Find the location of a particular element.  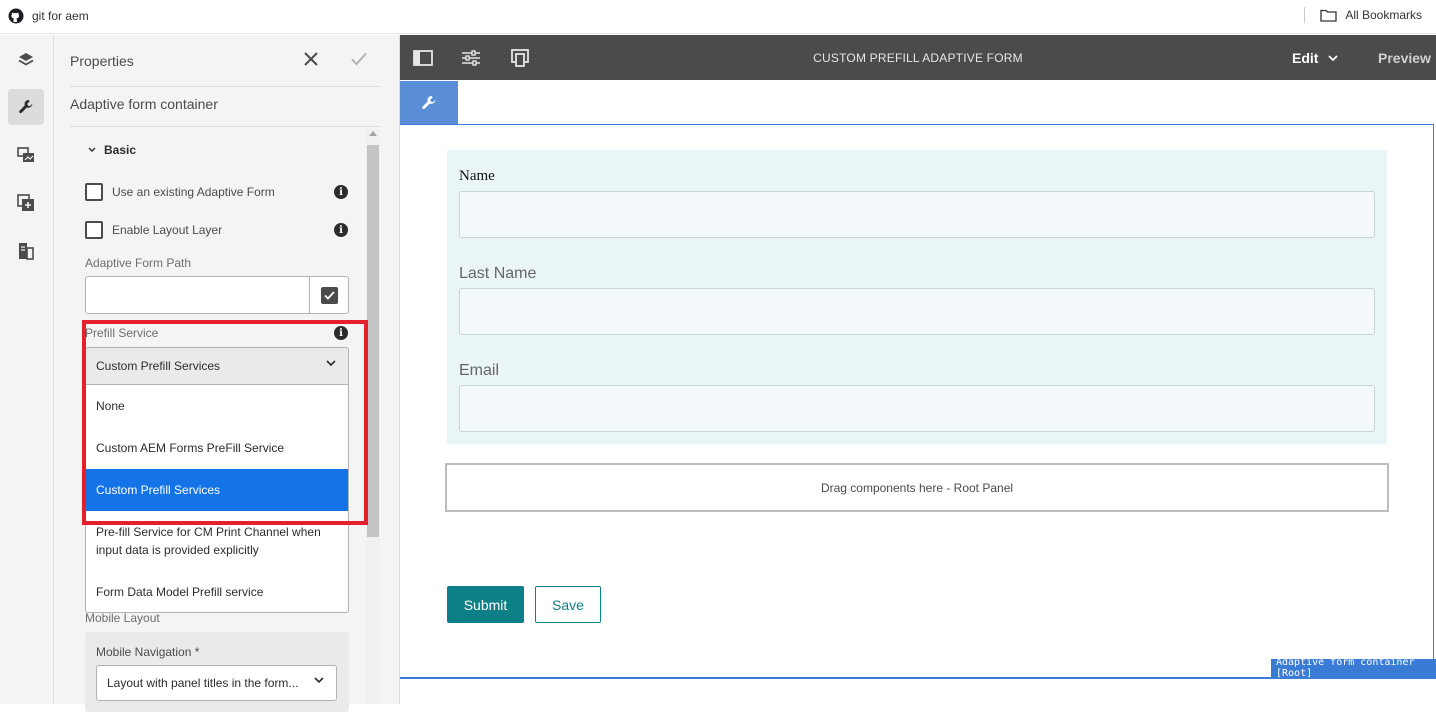

properties-title: Properties is located at coordinates (102, 61).